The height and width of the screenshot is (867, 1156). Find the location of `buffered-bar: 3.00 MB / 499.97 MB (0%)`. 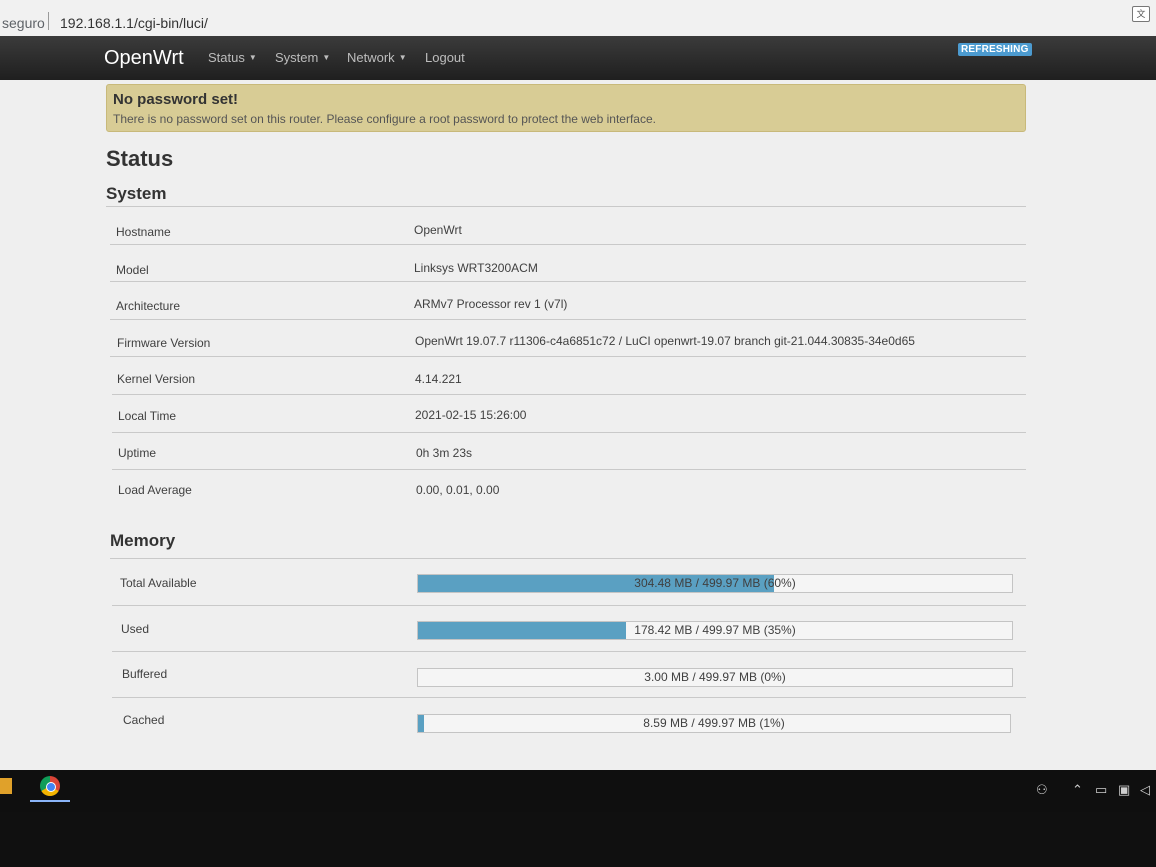

buffered-bar: 3.00 MB / 499.97 MB (0%) is located at coordinates (715, 677).